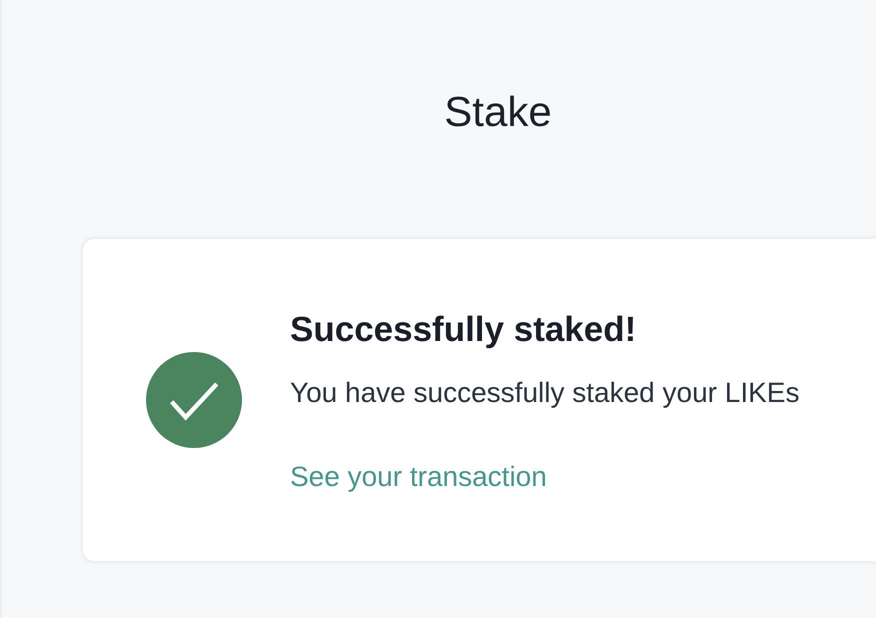 The height and width of the screenshot is (618, 876). Describe the element at coordinates (418, 477) in the screenshot. I see `transaction-link: See your transaction` at that location.